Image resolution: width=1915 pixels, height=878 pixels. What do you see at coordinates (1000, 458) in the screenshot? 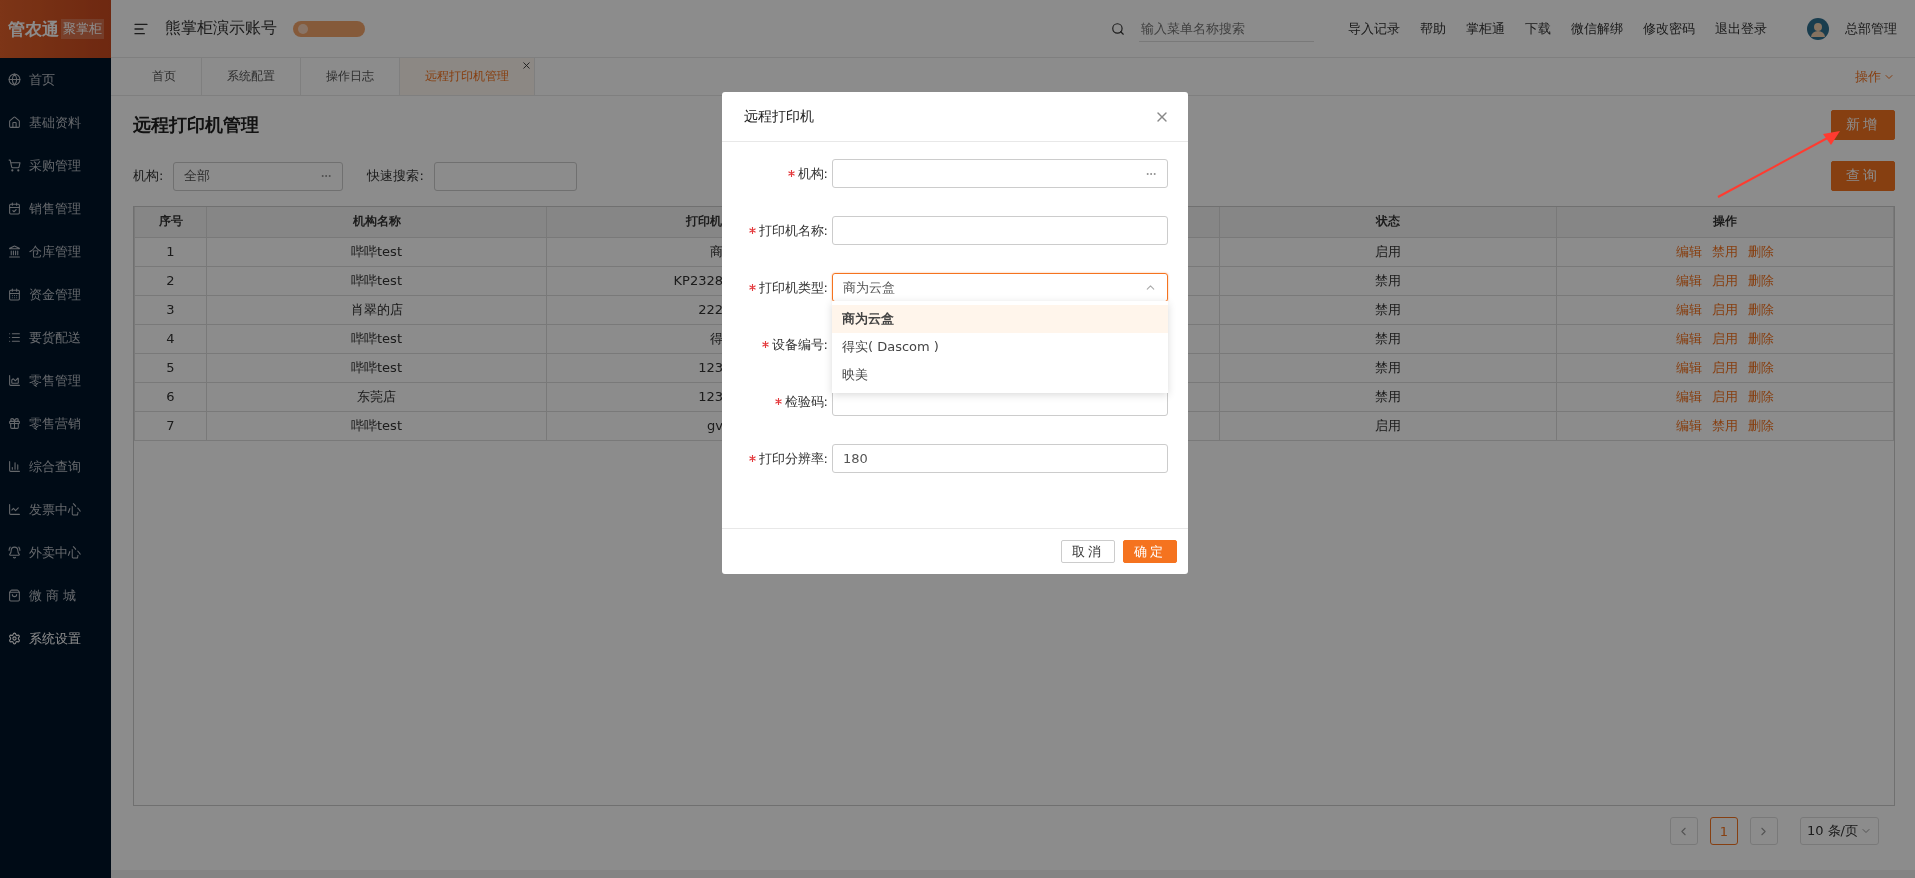
I see `input-field: 180` at bounding box center [1000, 458].